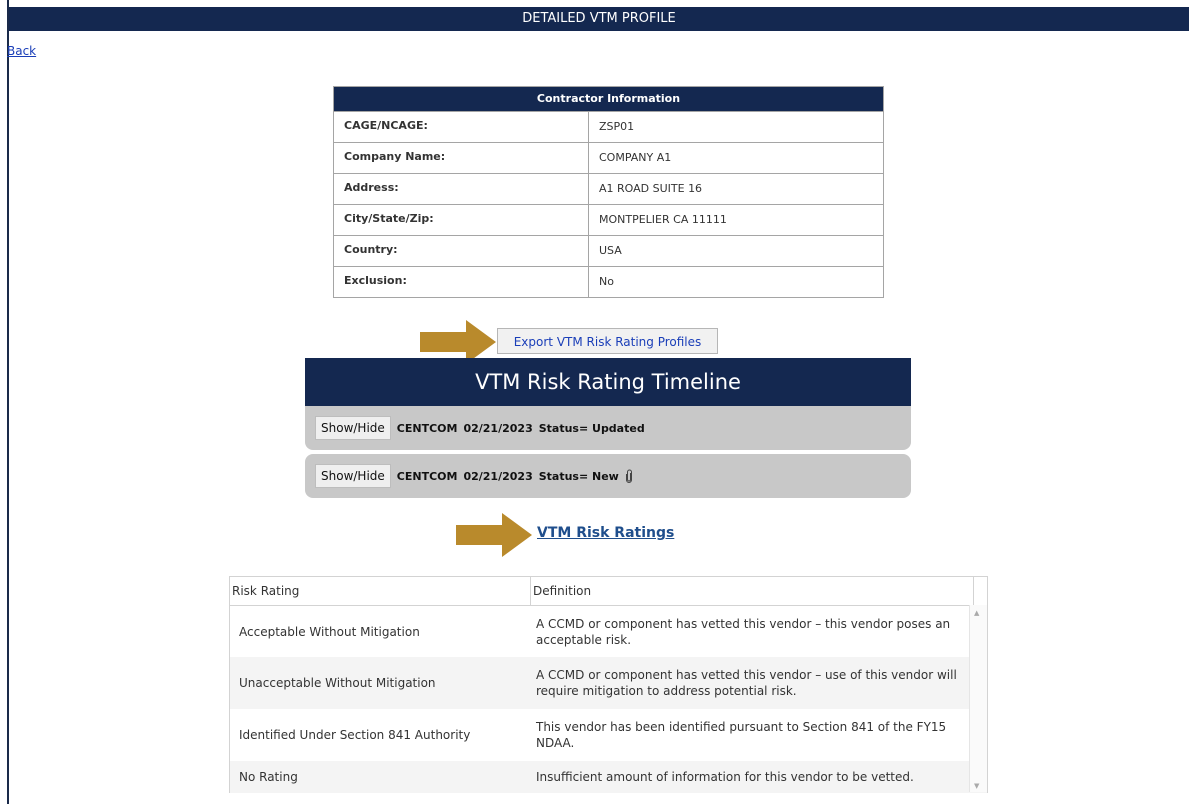 Image resolution: width=1189 pixels, height=804 pixels. Describe the element at coordinates (976, 786) in the screenshot. I see `scroll-down-icon: ▼` at that location.